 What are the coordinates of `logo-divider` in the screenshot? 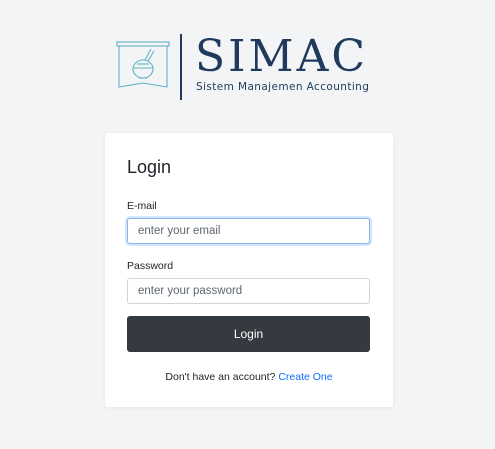 It's located at (181, 67).